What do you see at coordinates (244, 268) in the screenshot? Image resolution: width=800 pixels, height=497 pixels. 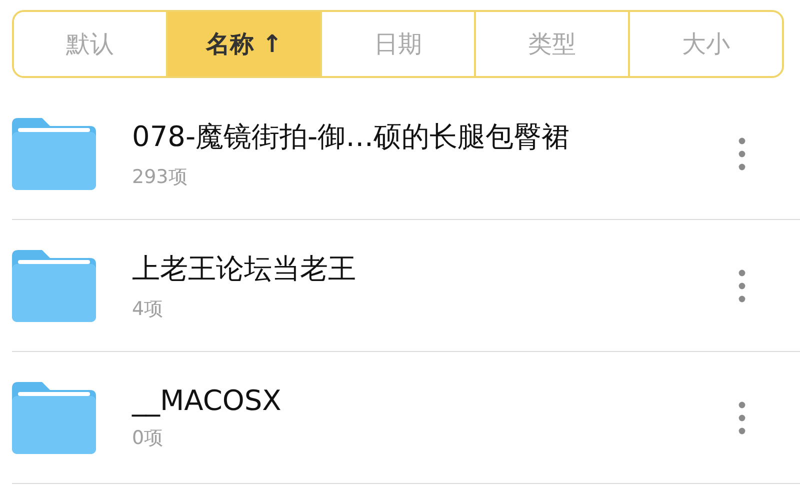 I see `folder-name: 上老王论坛当老王` at bounding box center [244, 268].